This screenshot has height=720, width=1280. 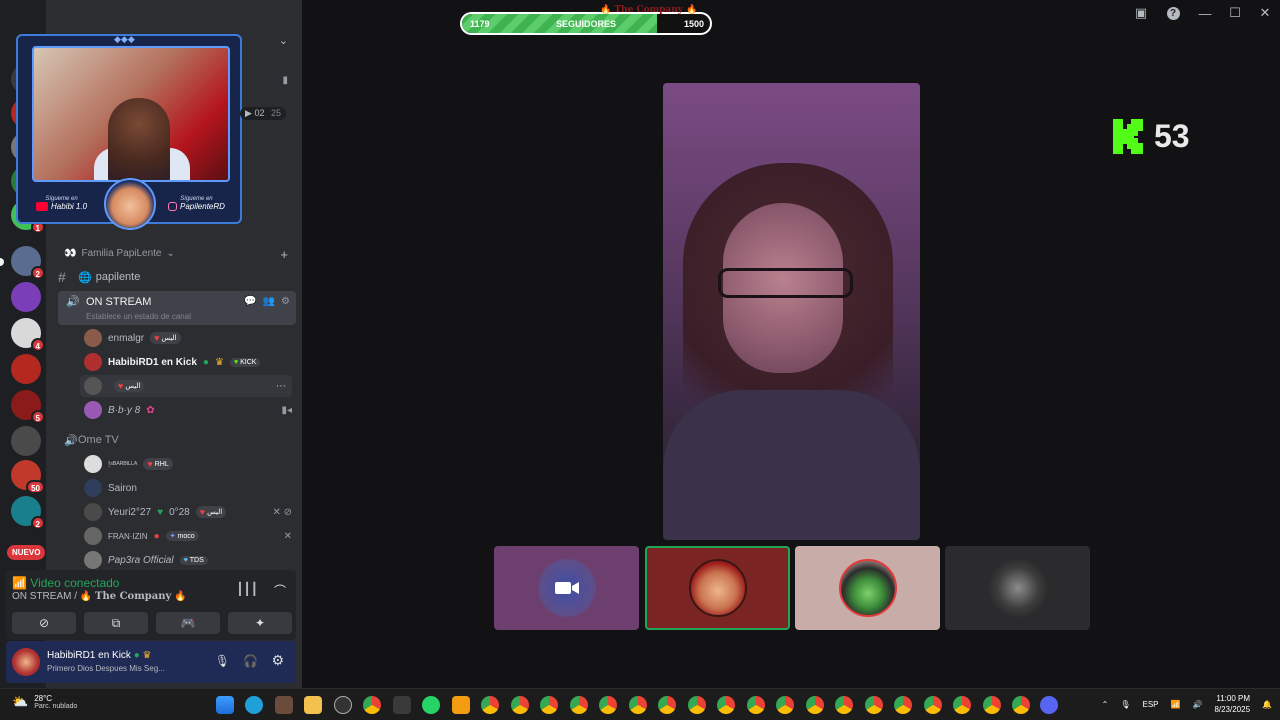 I want to click on chevron-up-icon: ⌃, so click(x=1105, y=704).